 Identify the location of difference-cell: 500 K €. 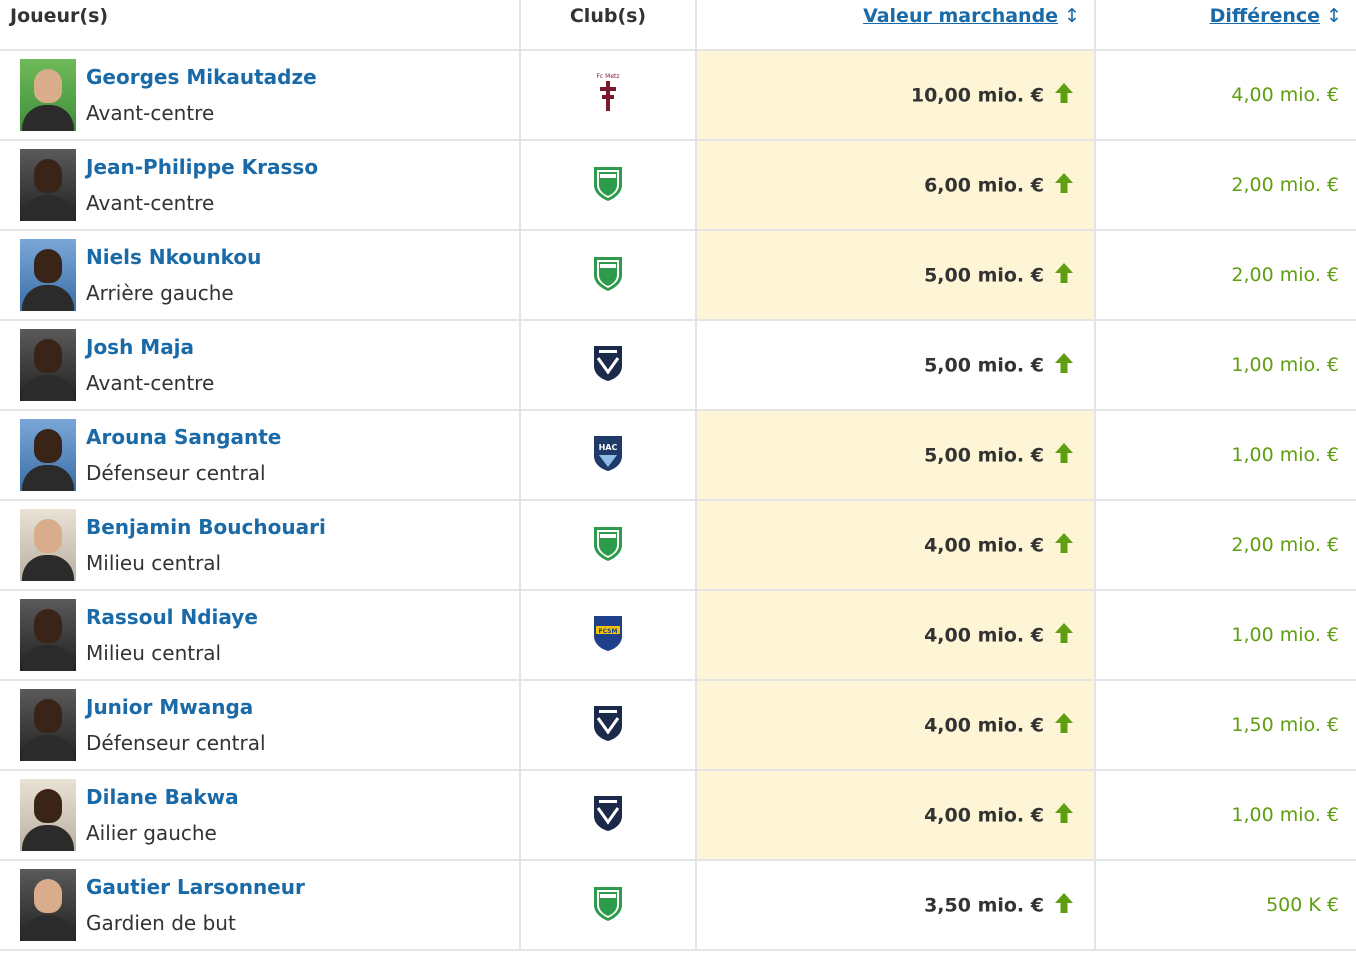
(1225, 905).